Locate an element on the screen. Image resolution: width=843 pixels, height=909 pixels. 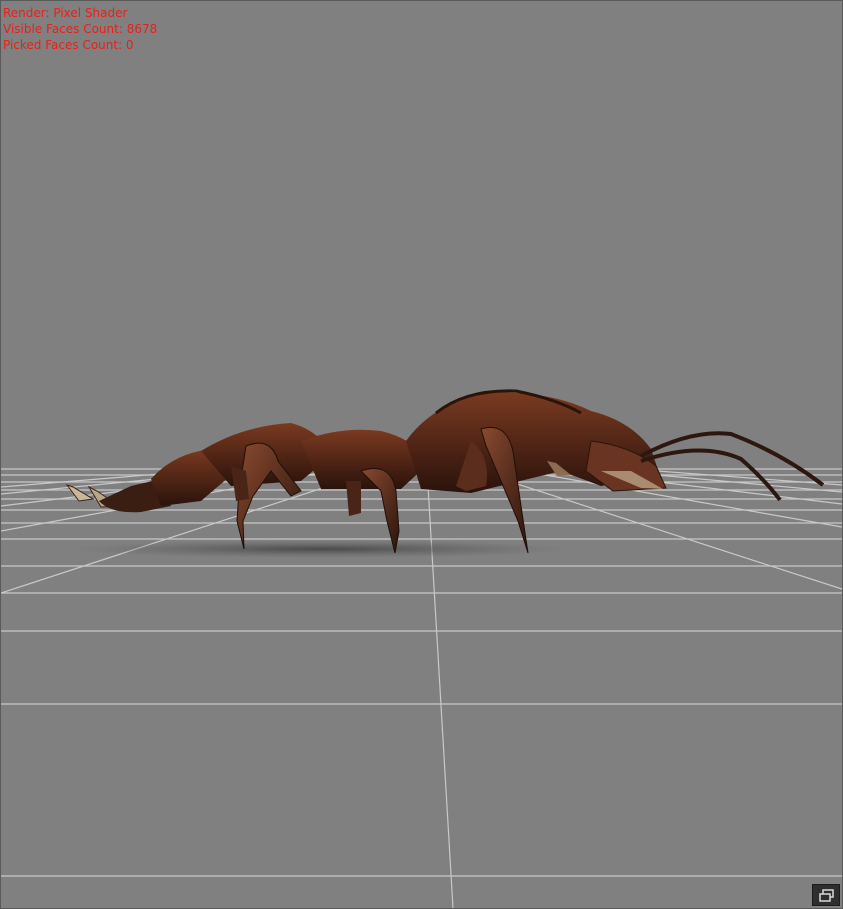
visible-faces-text: Visible Faces Count: 8678 is located at coordinates (80, 29).